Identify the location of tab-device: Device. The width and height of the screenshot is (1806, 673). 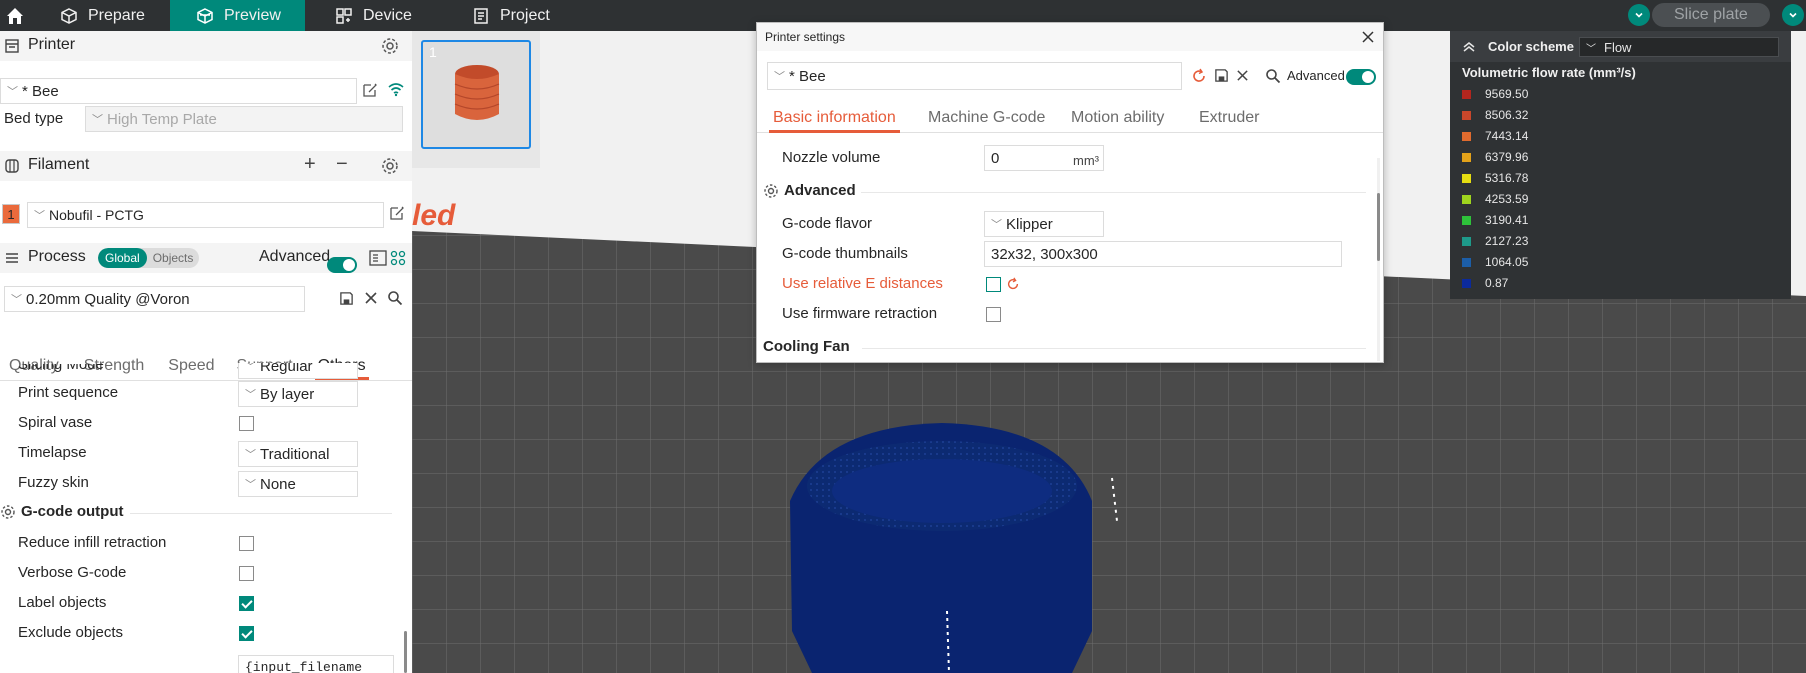
(385, 15).